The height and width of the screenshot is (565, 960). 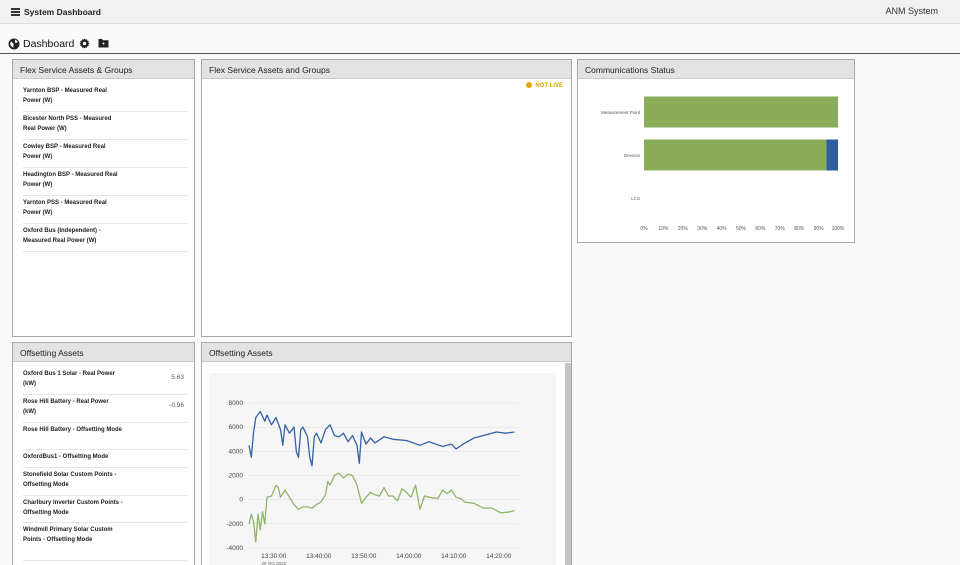 What do you see at coordinates (62, 12) in the screenshot?
I see `app-title: System Dashboard` at bounding box center [62, 12].